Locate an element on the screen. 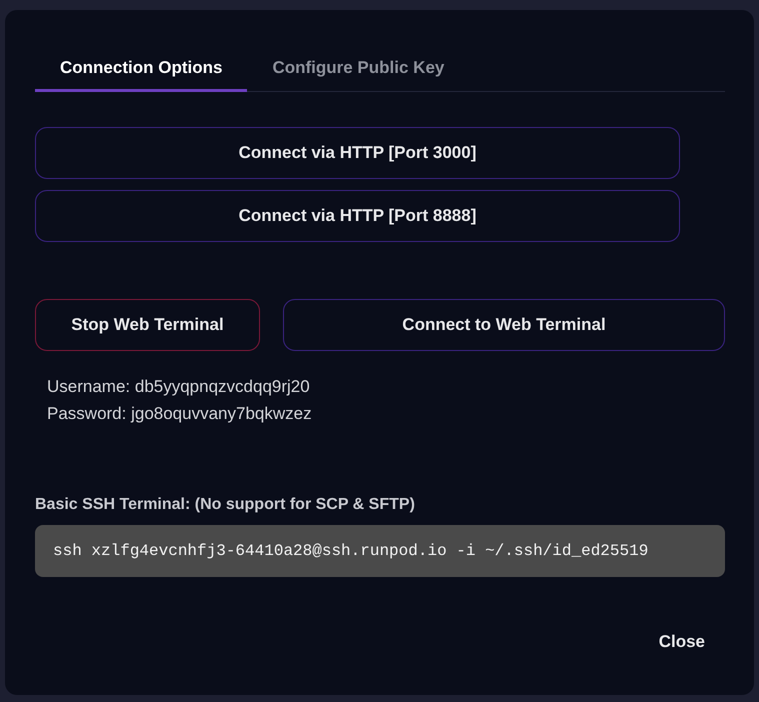 The image size is (759, 702). web-terminal-button: Connect to Web Terminal is located at coordinates (504, 325).